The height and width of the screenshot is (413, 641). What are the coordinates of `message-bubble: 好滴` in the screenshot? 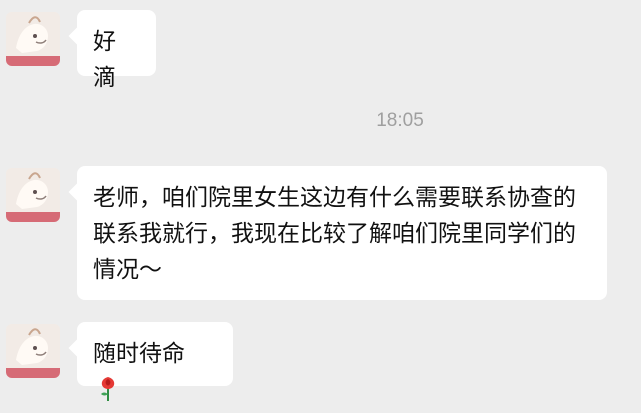 It's located at (116, 50).